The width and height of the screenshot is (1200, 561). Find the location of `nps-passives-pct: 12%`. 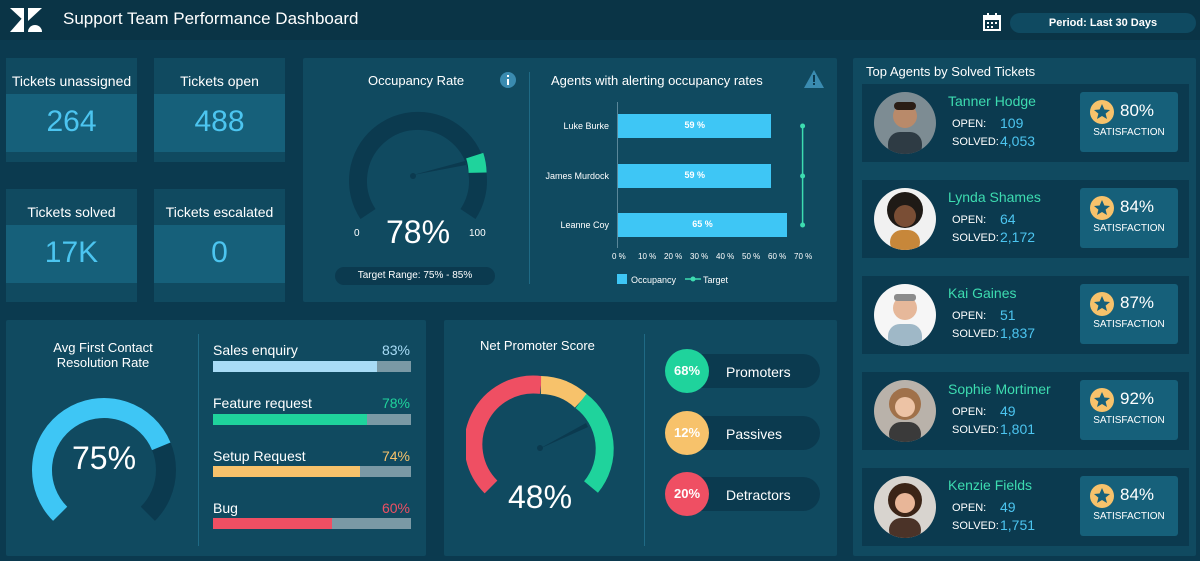

nps-passives-pct: 12% is located at coordinates (687, 433).